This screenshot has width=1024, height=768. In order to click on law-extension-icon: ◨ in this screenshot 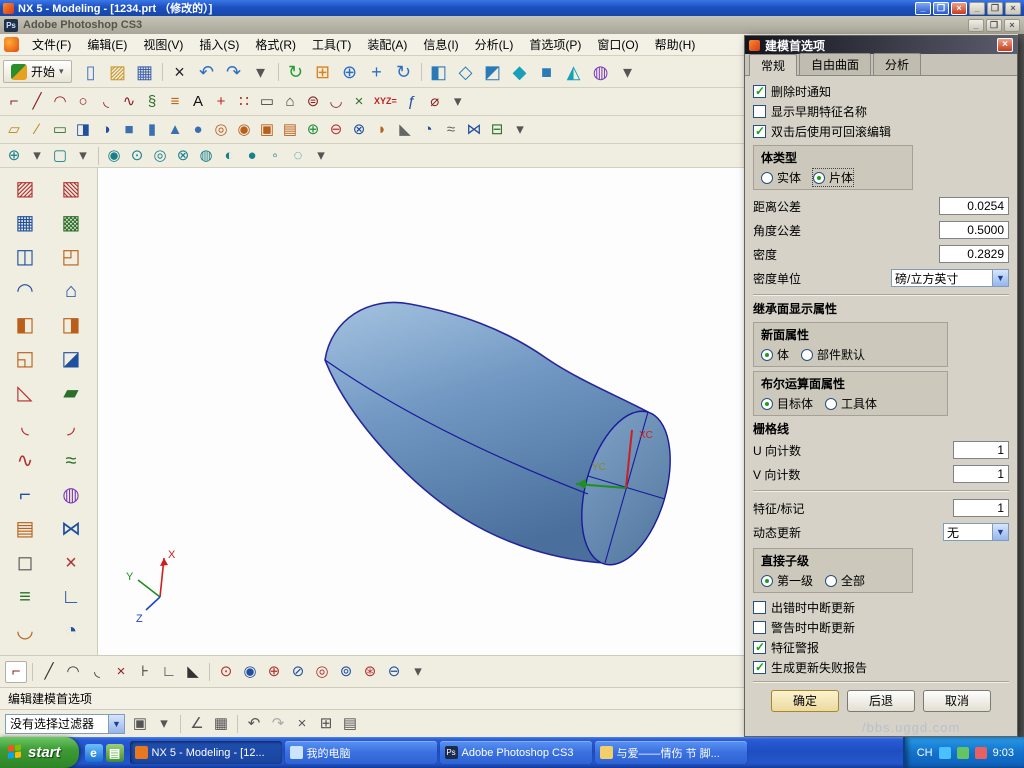, I will do `click(71, 325)`.